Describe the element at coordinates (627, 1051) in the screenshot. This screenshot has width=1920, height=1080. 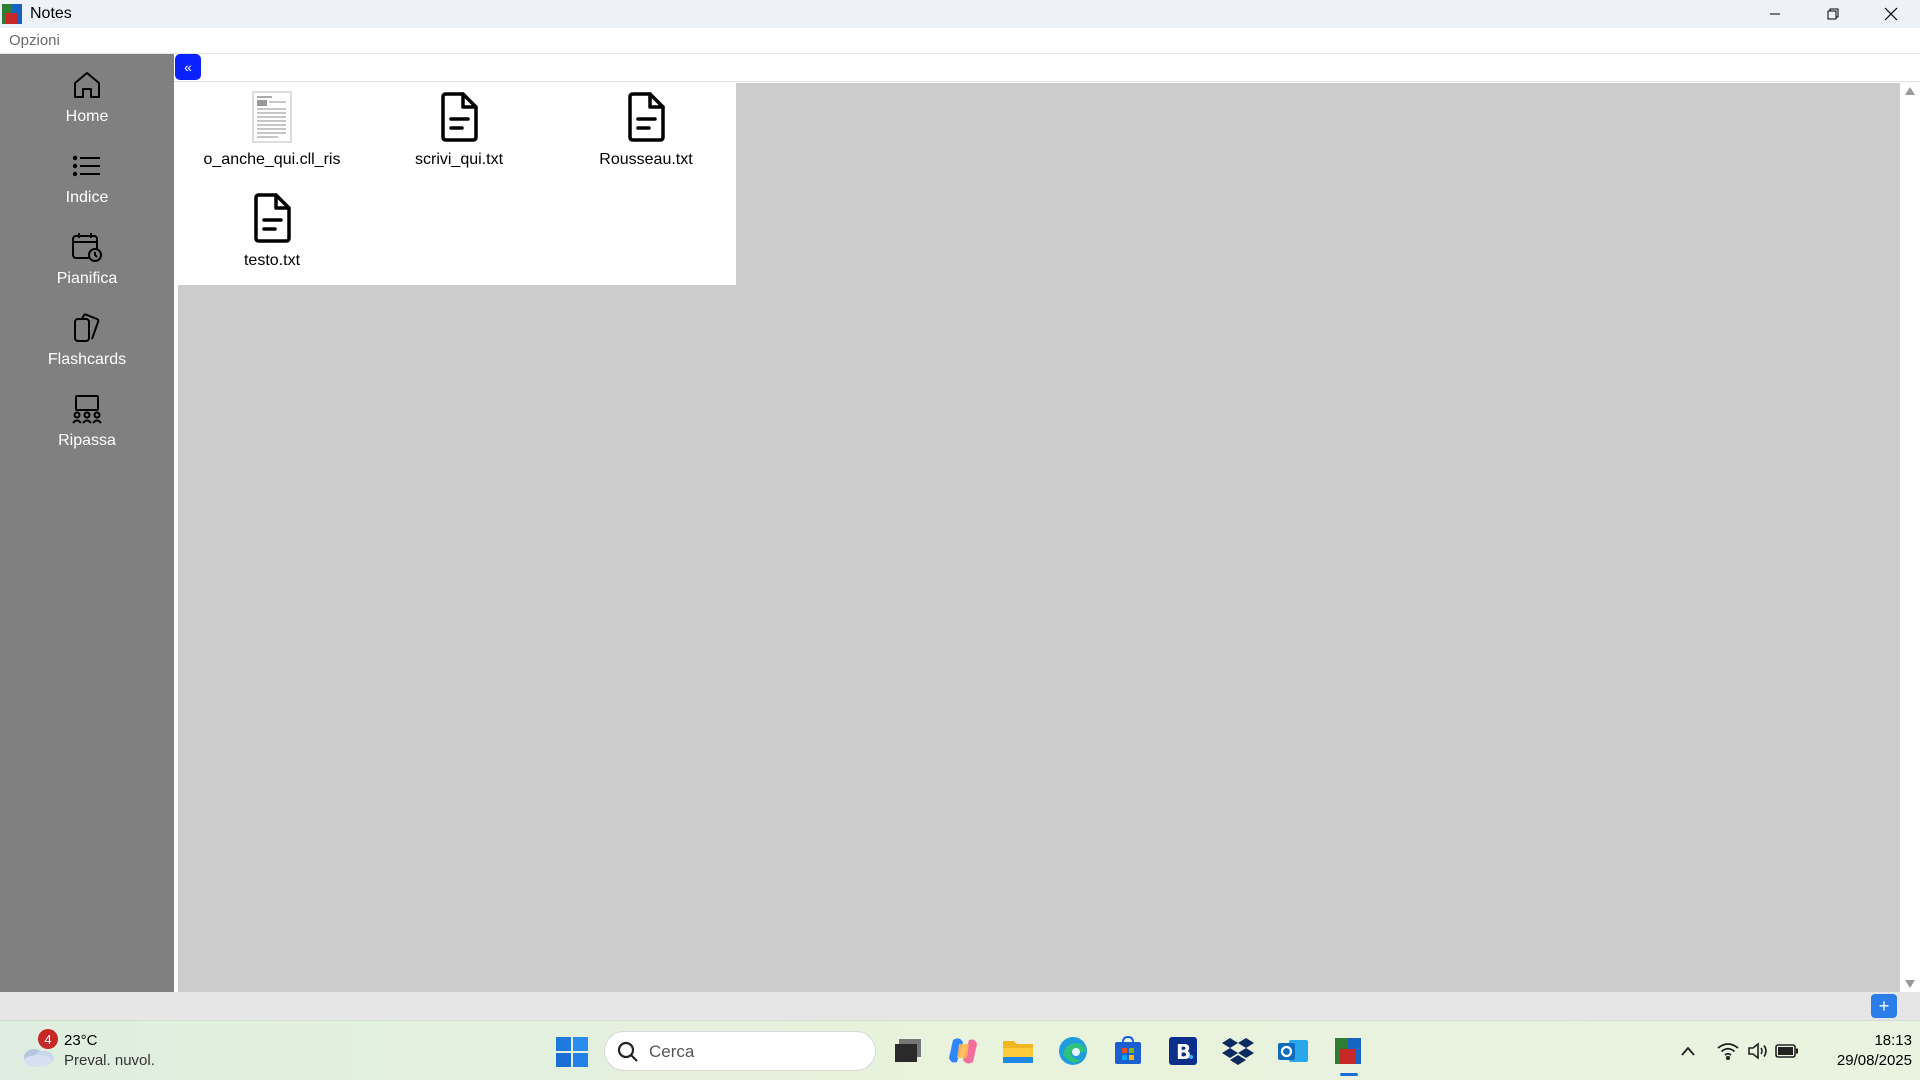
I see `search-icon` at that location.